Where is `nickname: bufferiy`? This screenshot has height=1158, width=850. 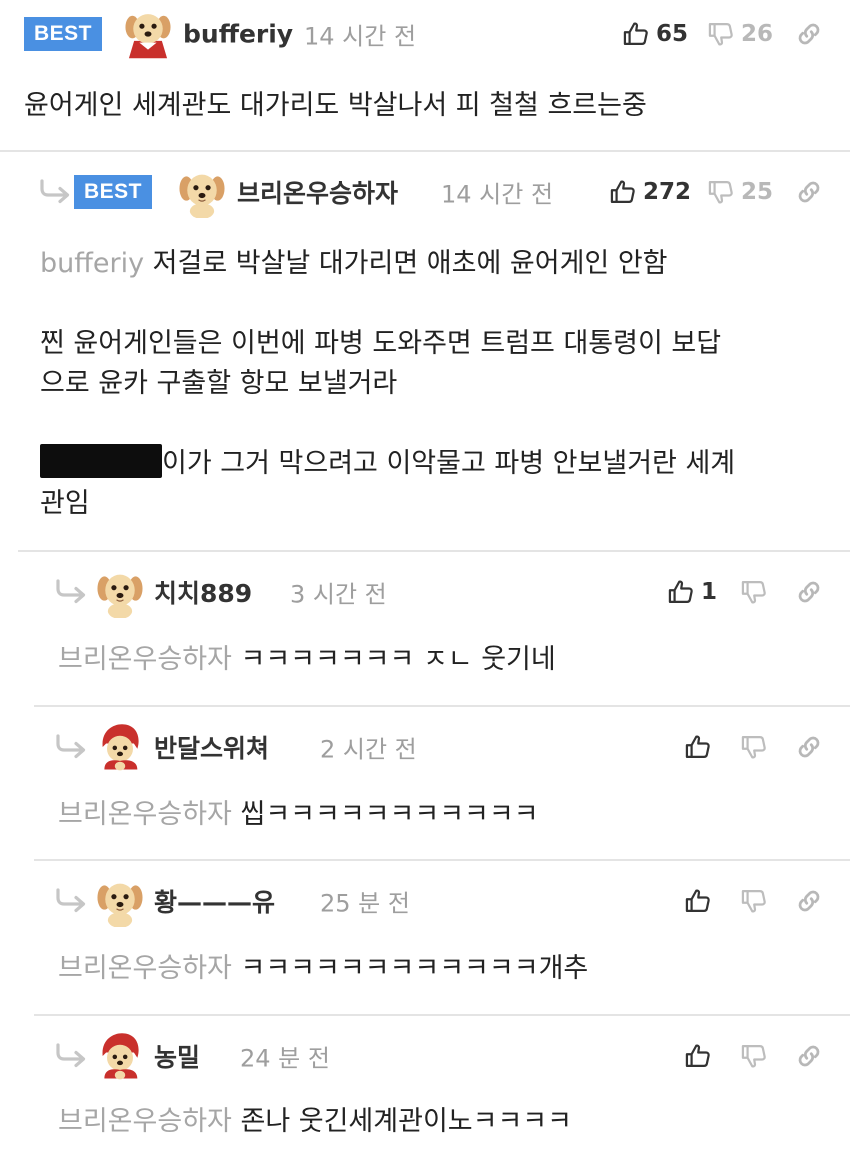
nickname: bufferiy is located at coordinates (238, 34).